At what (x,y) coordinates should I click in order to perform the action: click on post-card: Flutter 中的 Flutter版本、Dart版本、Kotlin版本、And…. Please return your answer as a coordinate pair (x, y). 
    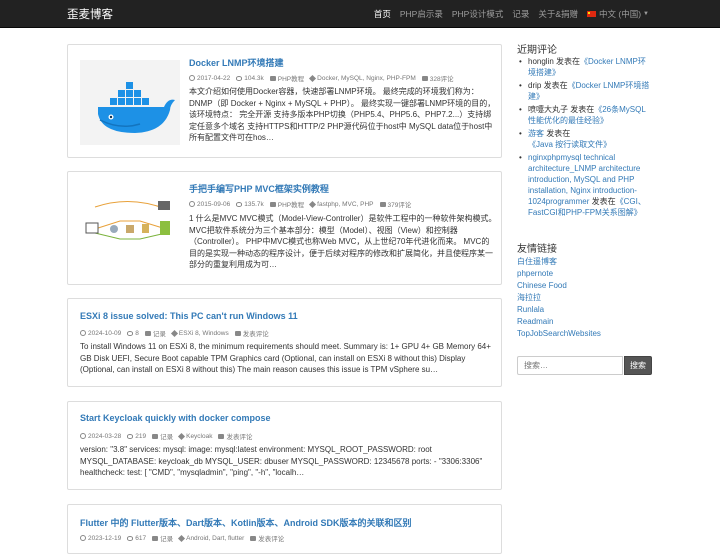
    Looking at the image, I should click on (284, 529).